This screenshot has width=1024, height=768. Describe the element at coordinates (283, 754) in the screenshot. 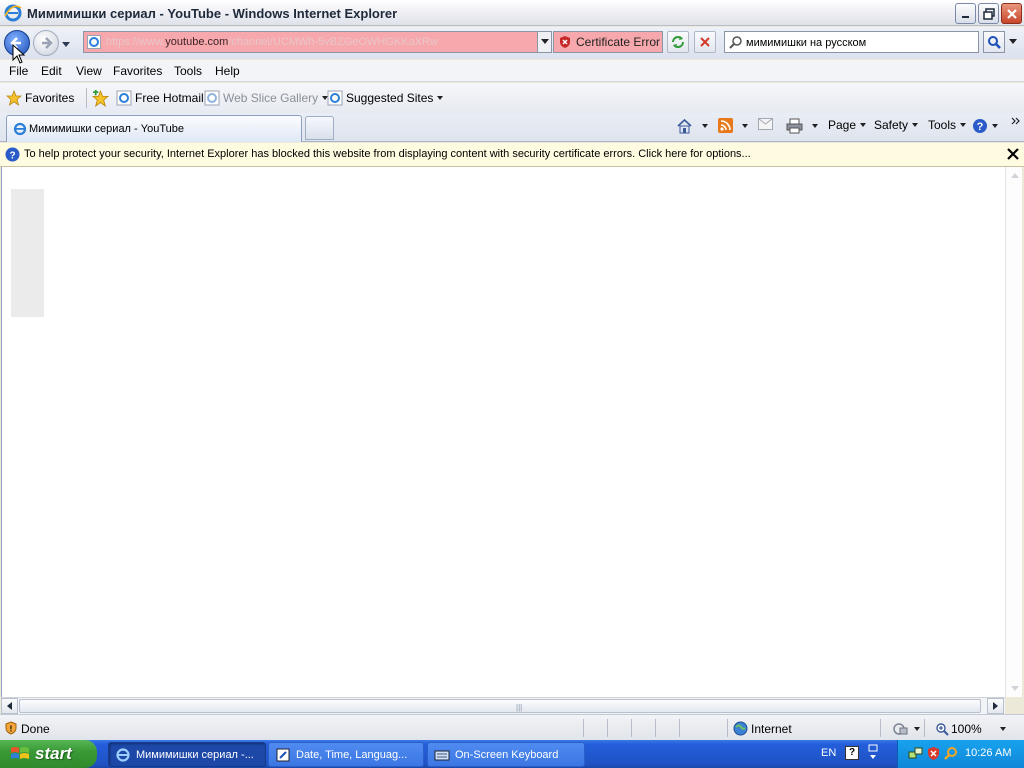

I see `control-panel-icon` at that location.